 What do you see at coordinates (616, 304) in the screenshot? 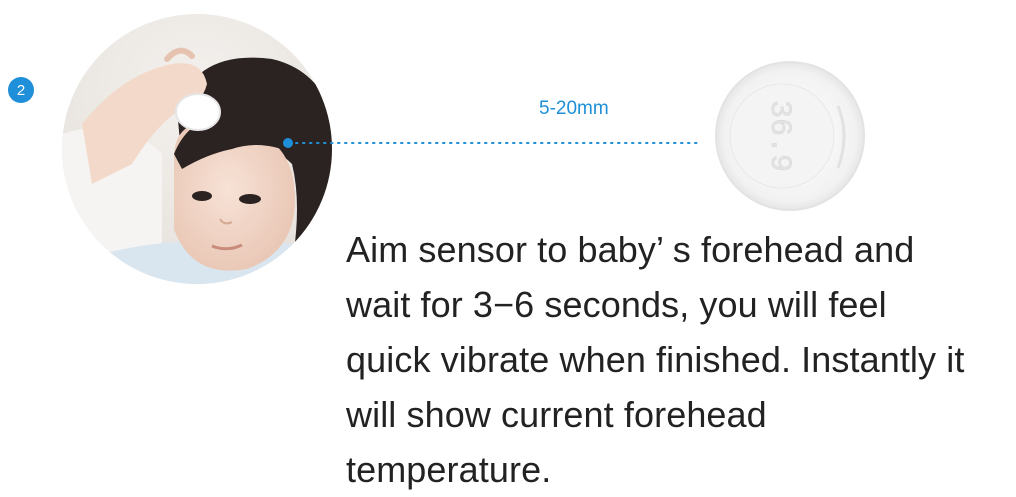
I see `instruction-line: wait for 3−6 seconds, you will feel` at bounding box center [616, 304].